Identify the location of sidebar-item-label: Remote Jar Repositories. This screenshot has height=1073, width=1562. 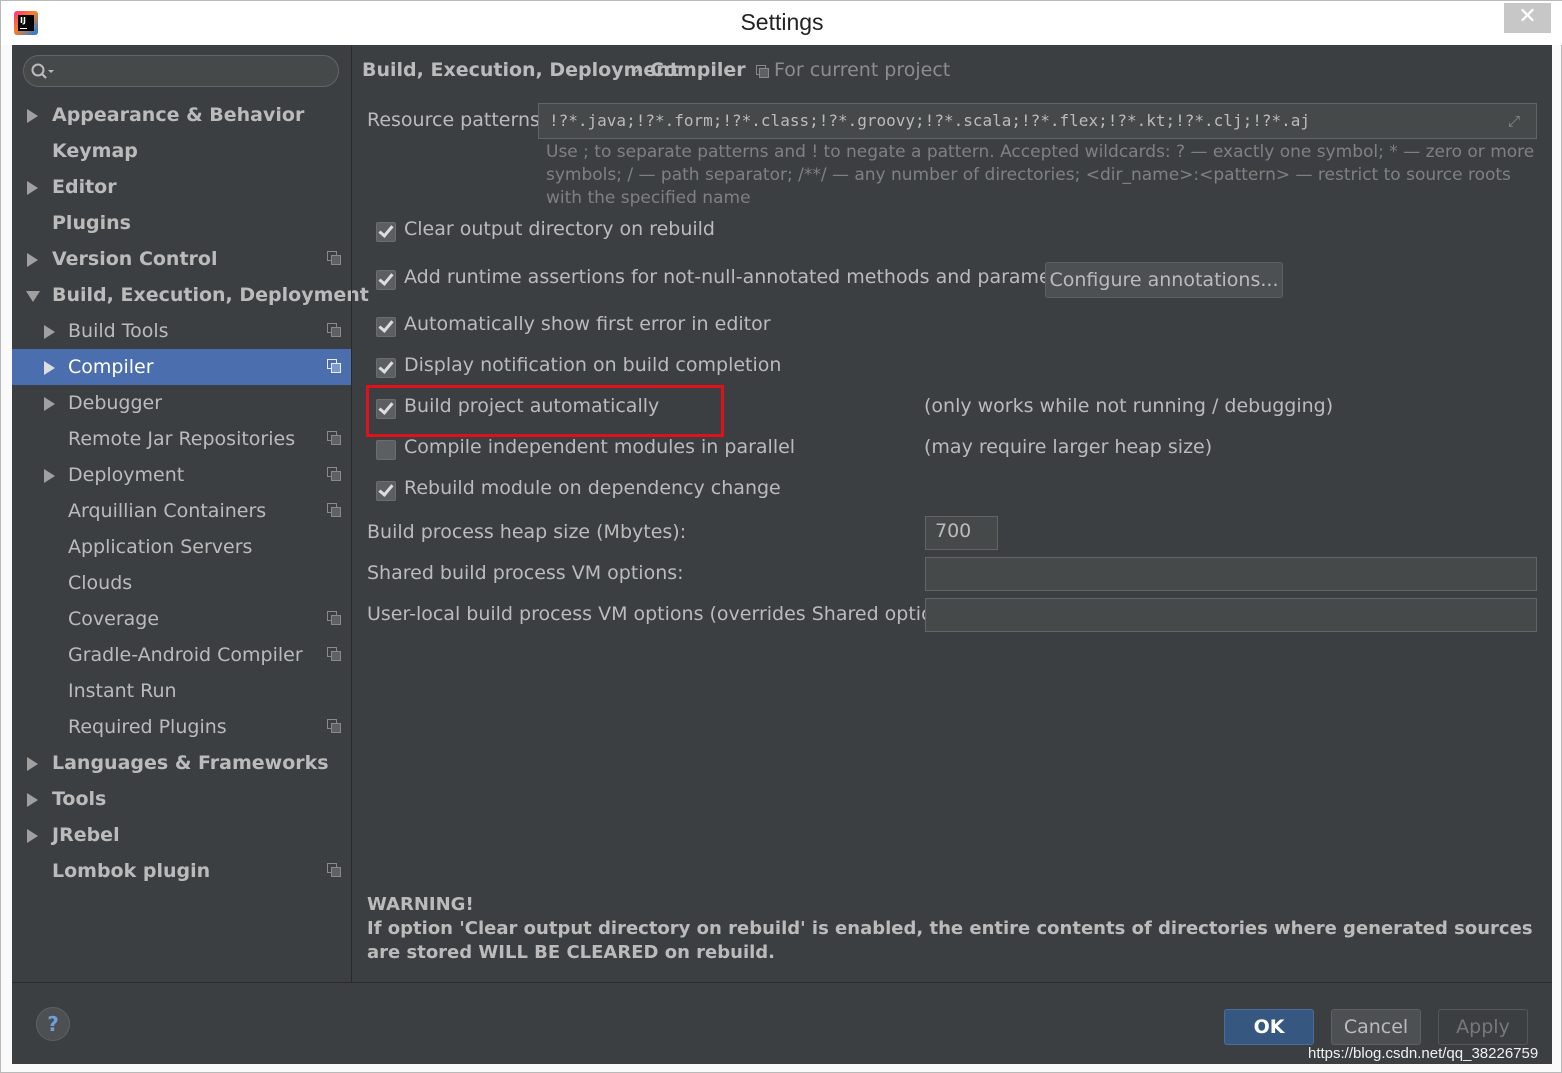
(182, 439).